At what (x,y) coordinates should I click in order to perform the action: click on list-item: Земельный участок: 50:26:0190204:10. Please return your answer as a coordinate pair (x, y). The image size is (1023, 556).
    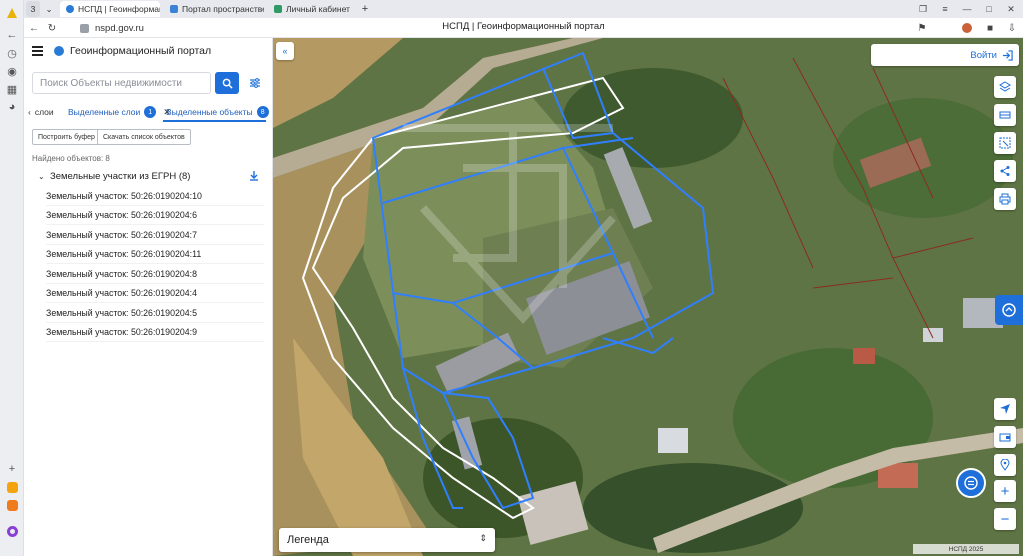
    Looking at the image, I should click on (155, 196).